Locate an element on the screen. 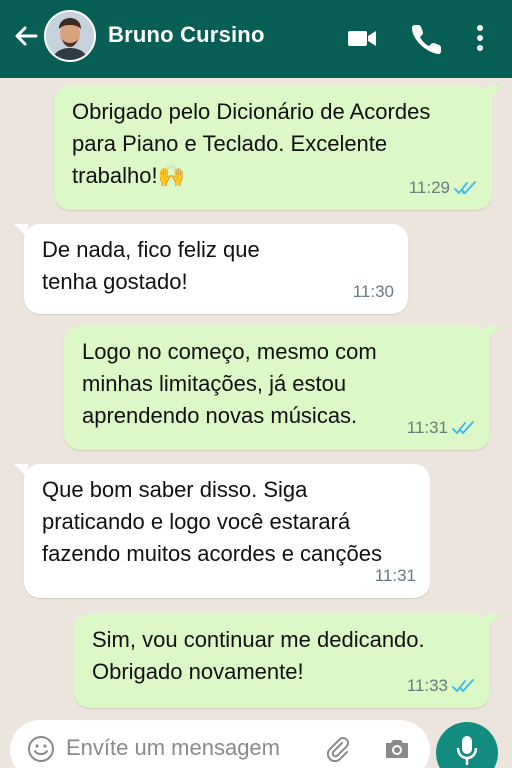 The width and height of the screenshot is (512, 768). contact-name: Bruno Cursino is located at coordinates (186, 35).